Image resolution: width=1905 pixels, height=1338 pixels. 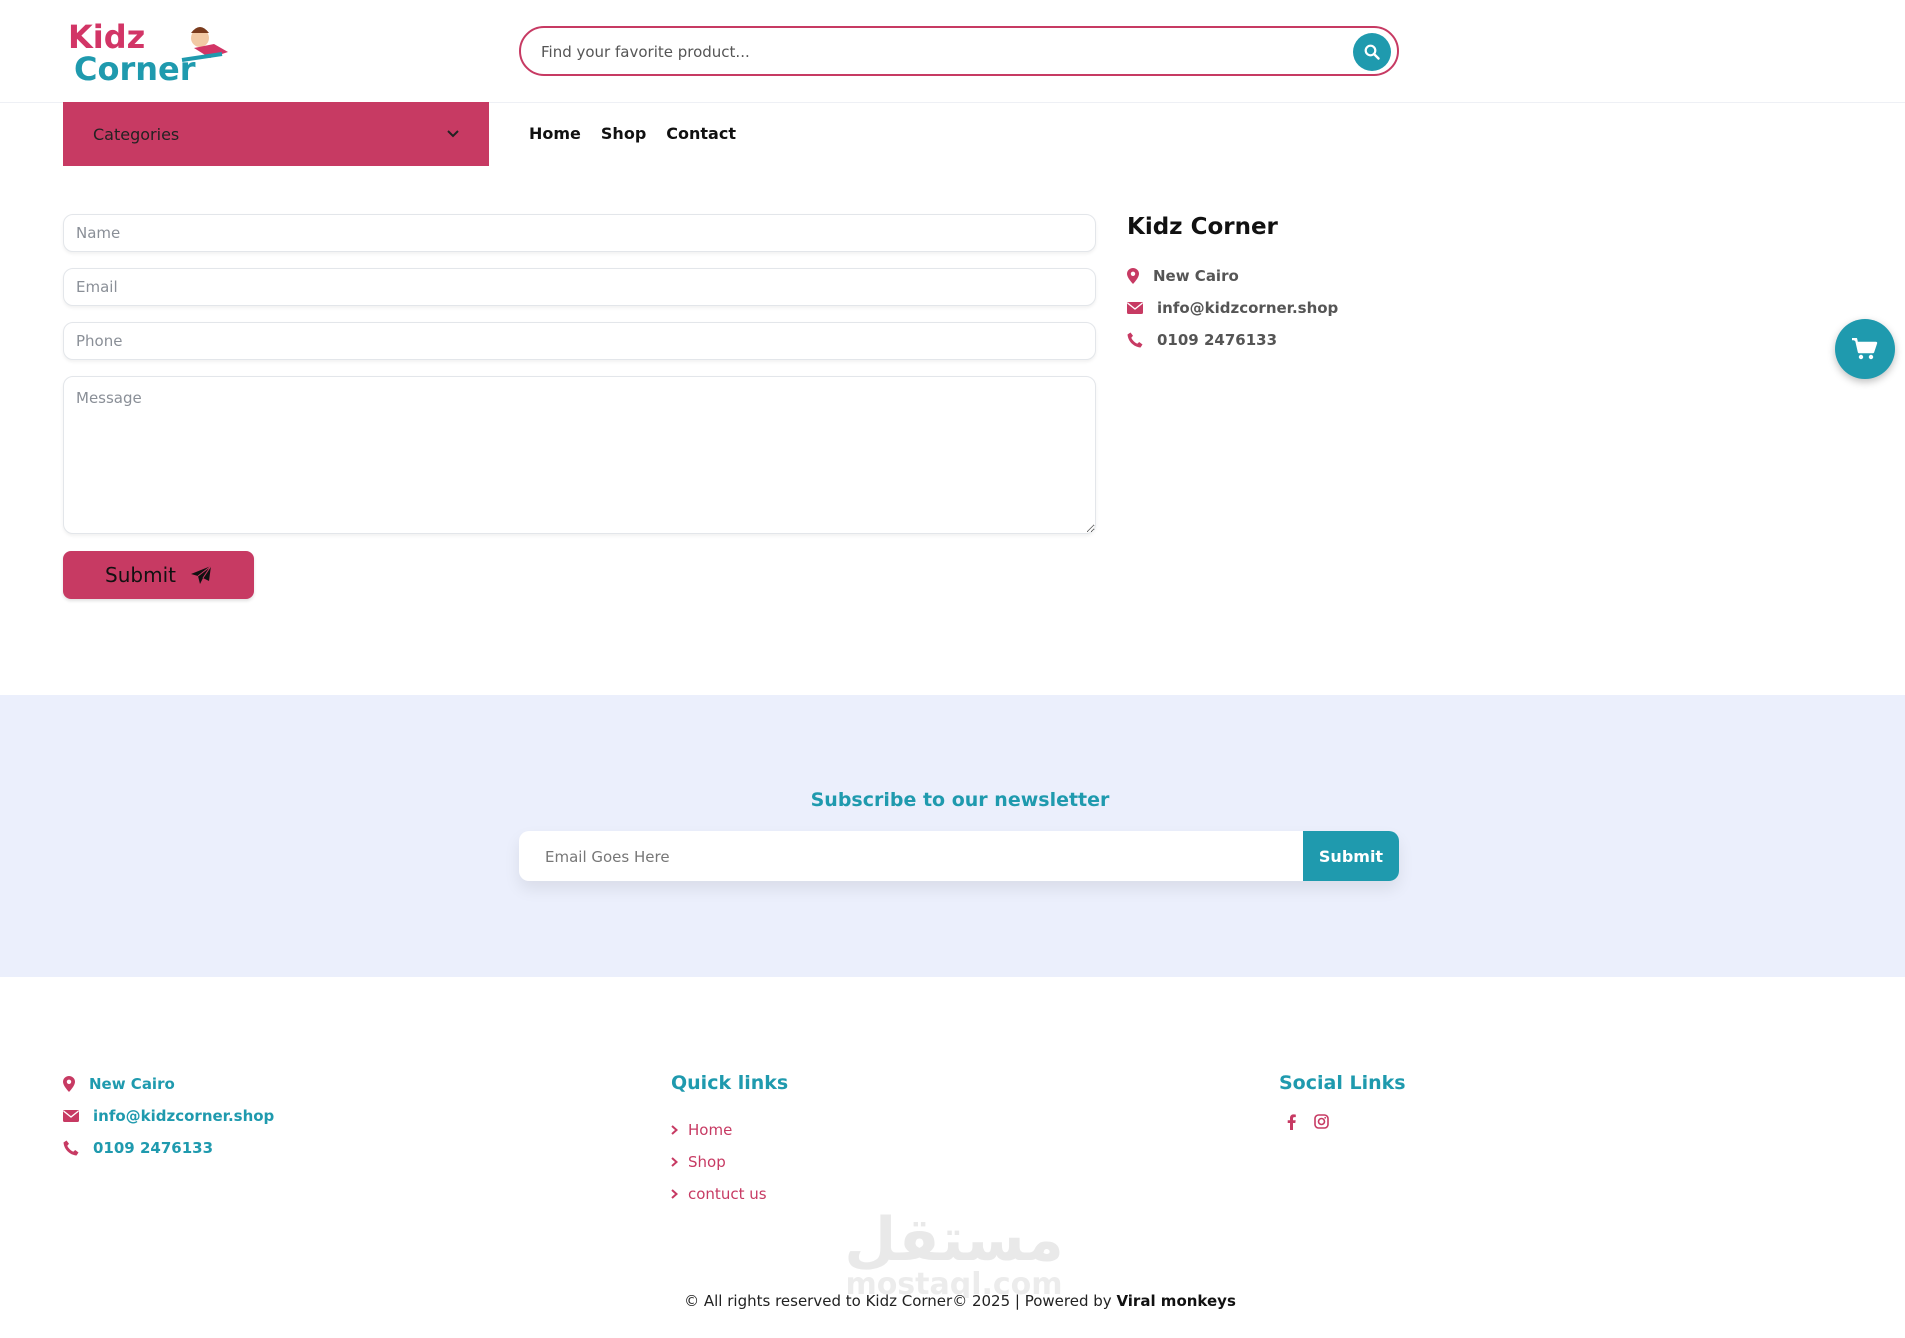 I want to click on contact-phone: 0109 2476133, so click(x=1232, y=340).